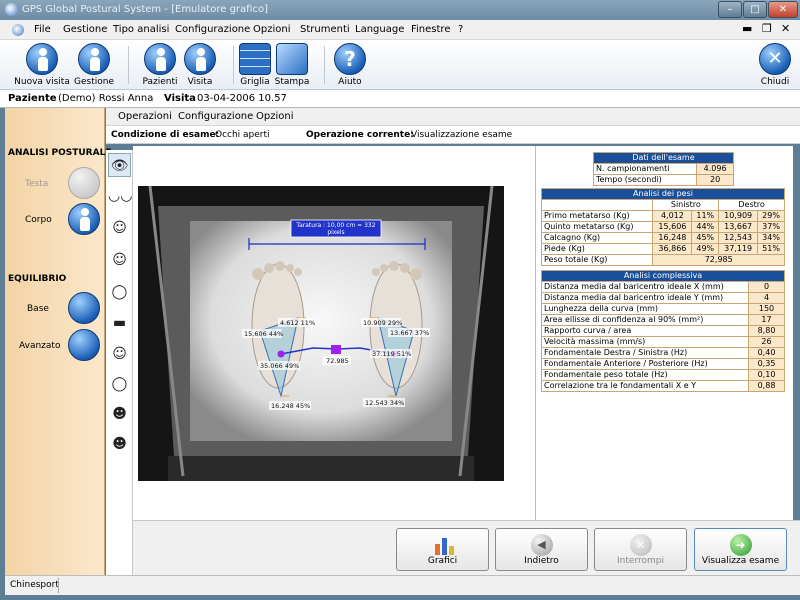  I want to click on head-front-icon: ☺, so click(119, 260).